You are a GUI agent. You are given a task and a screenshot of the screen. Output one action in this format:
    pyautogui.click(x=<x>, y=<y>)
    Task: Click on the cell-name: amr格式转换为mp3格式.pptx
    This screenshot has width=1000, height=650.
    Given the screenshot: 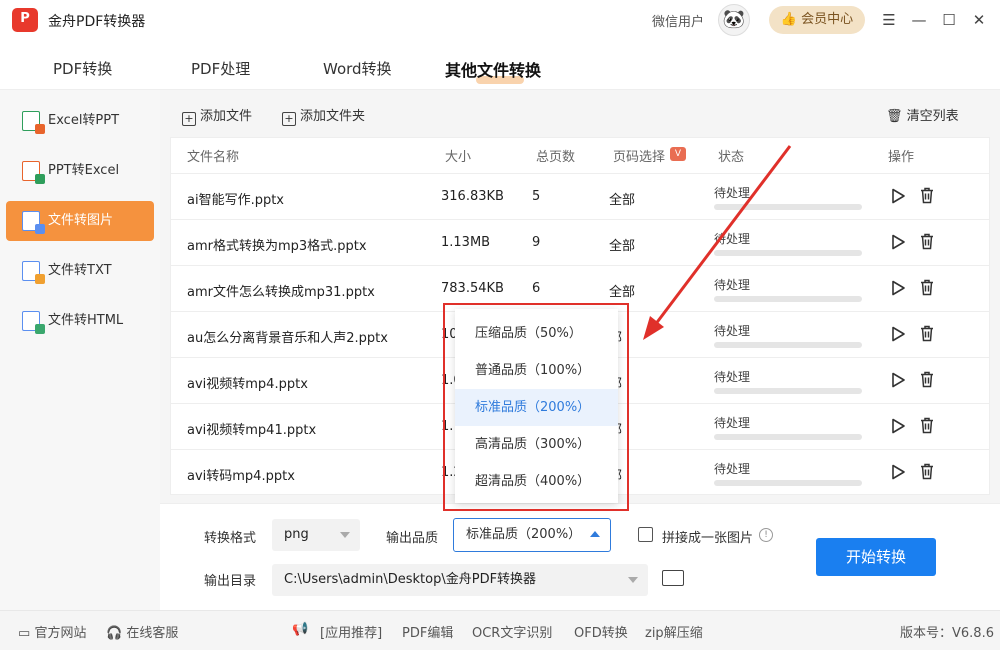 What is the action you would take?
    pyautogui.click(x=277, y=244)
    